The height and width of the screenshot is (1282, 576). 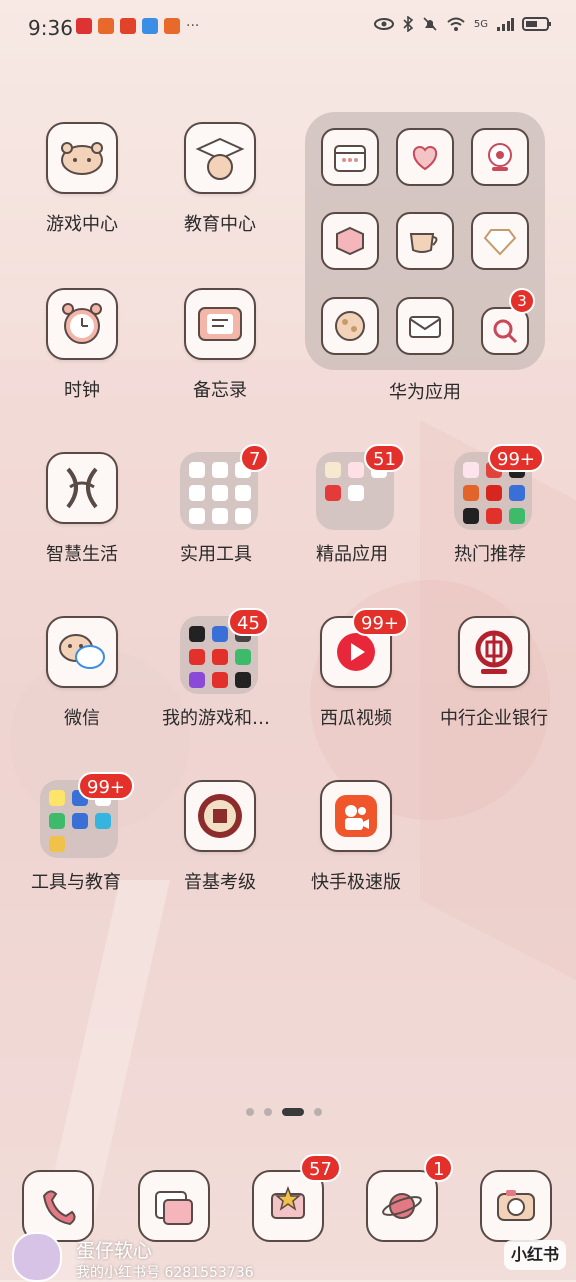 I want to click on app-label: 热门推荐, so click(x=490, y=554).